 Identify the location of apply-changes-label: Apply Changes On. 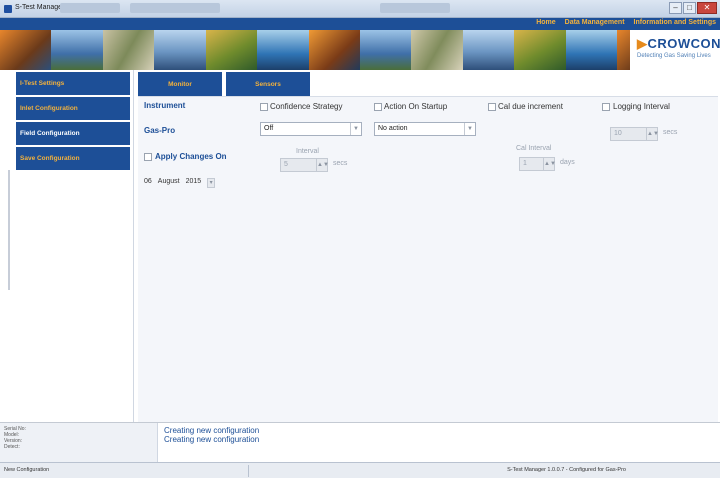
(191, 156).